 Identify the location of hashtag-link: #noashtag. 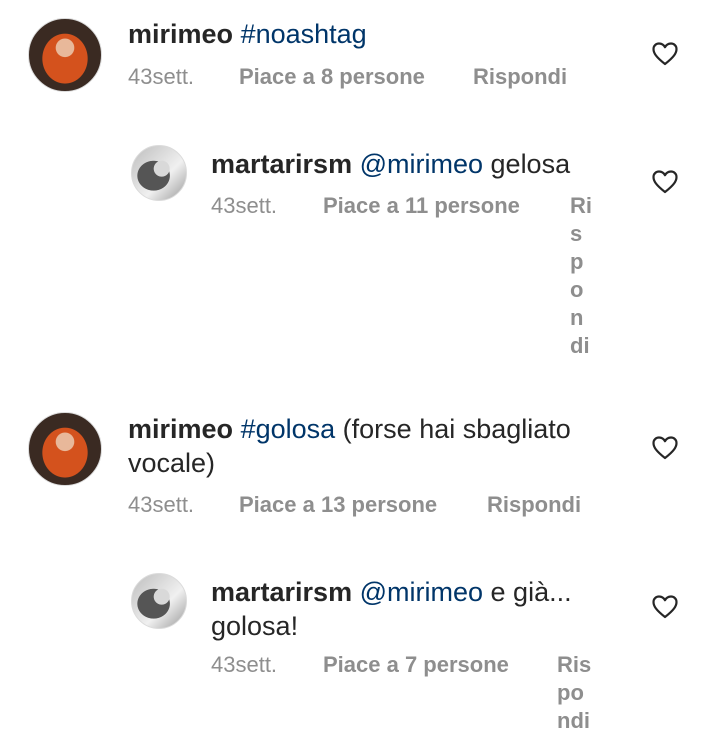
(304, 34).